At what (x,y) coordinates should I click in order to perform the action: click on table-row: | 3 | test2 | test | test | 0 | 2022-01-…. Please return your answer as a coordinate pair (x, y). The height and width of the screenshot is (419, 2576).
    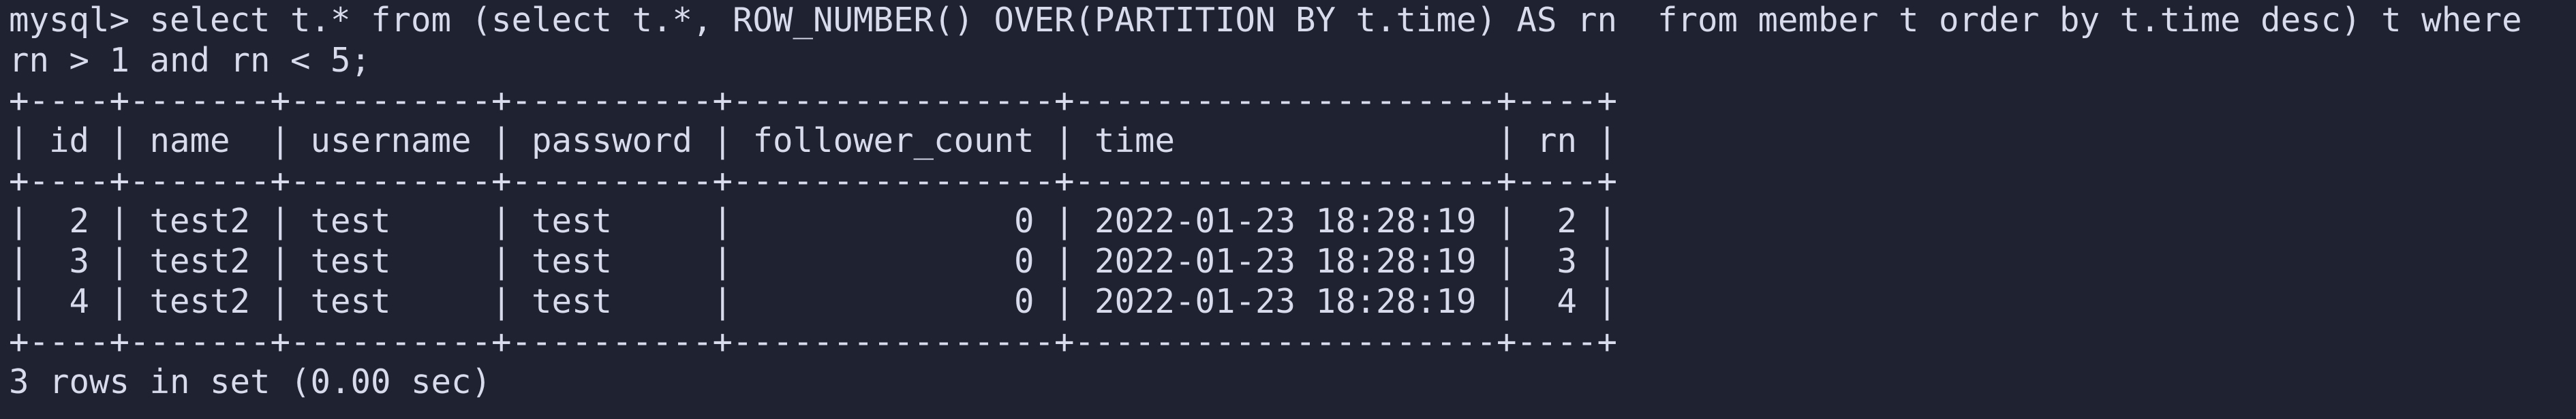
    Looking at the image, I should click on (813, 261).